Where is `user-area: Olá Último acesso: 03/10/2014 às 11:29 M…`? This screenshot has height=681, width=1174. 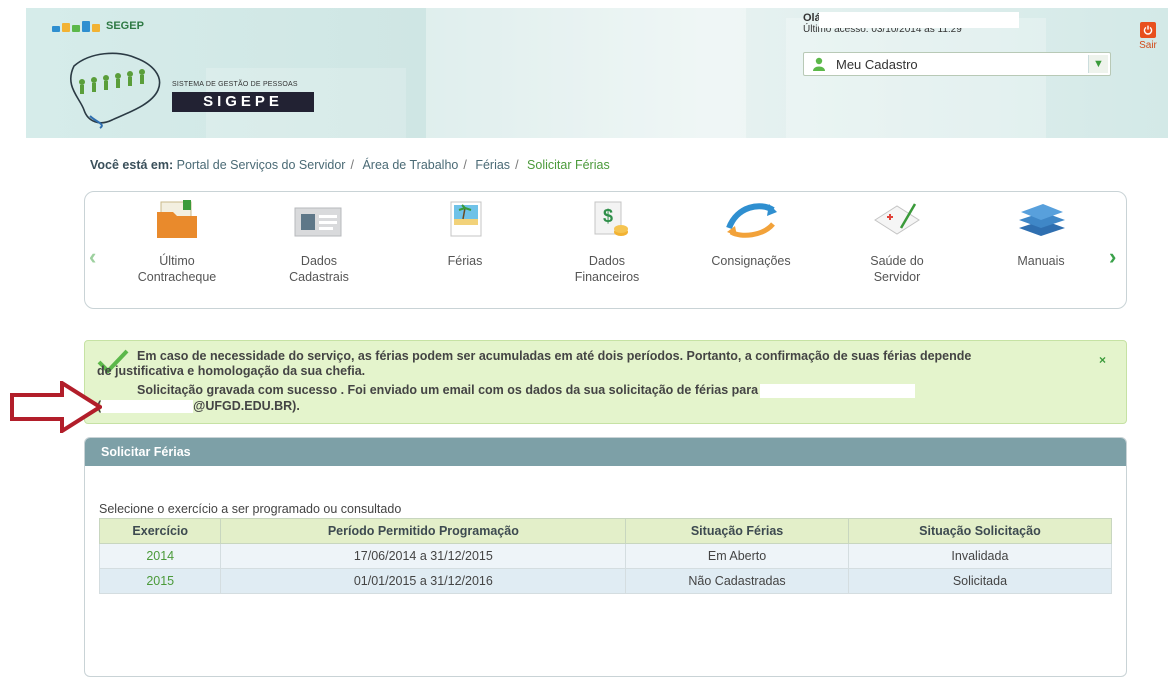 user-area: Olá Último acesso: 03/10/2014 às 11:29 M… is located at coordinates (957, 44).